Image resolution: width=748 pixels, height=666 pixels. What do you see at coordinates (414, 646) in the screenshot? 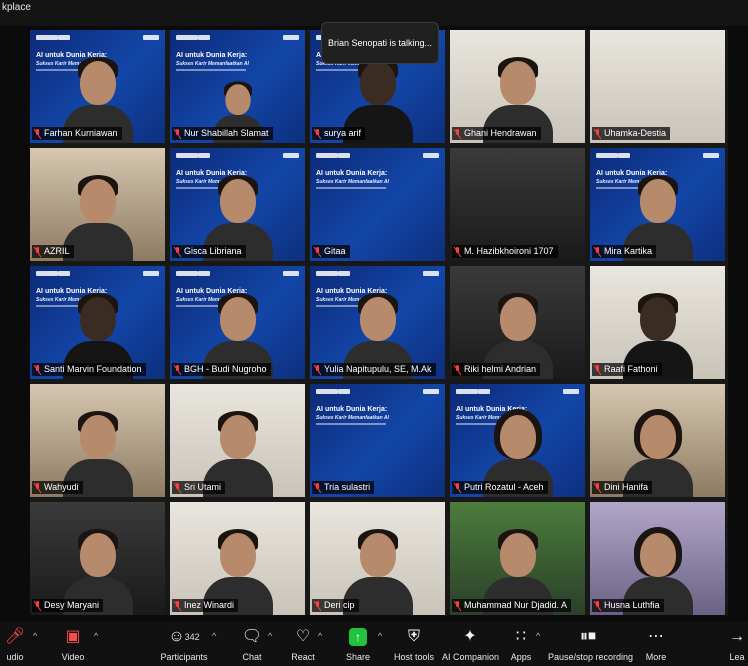
I see `host-tools-button: ⛨ Host tools` at bounding box center [414, 646].